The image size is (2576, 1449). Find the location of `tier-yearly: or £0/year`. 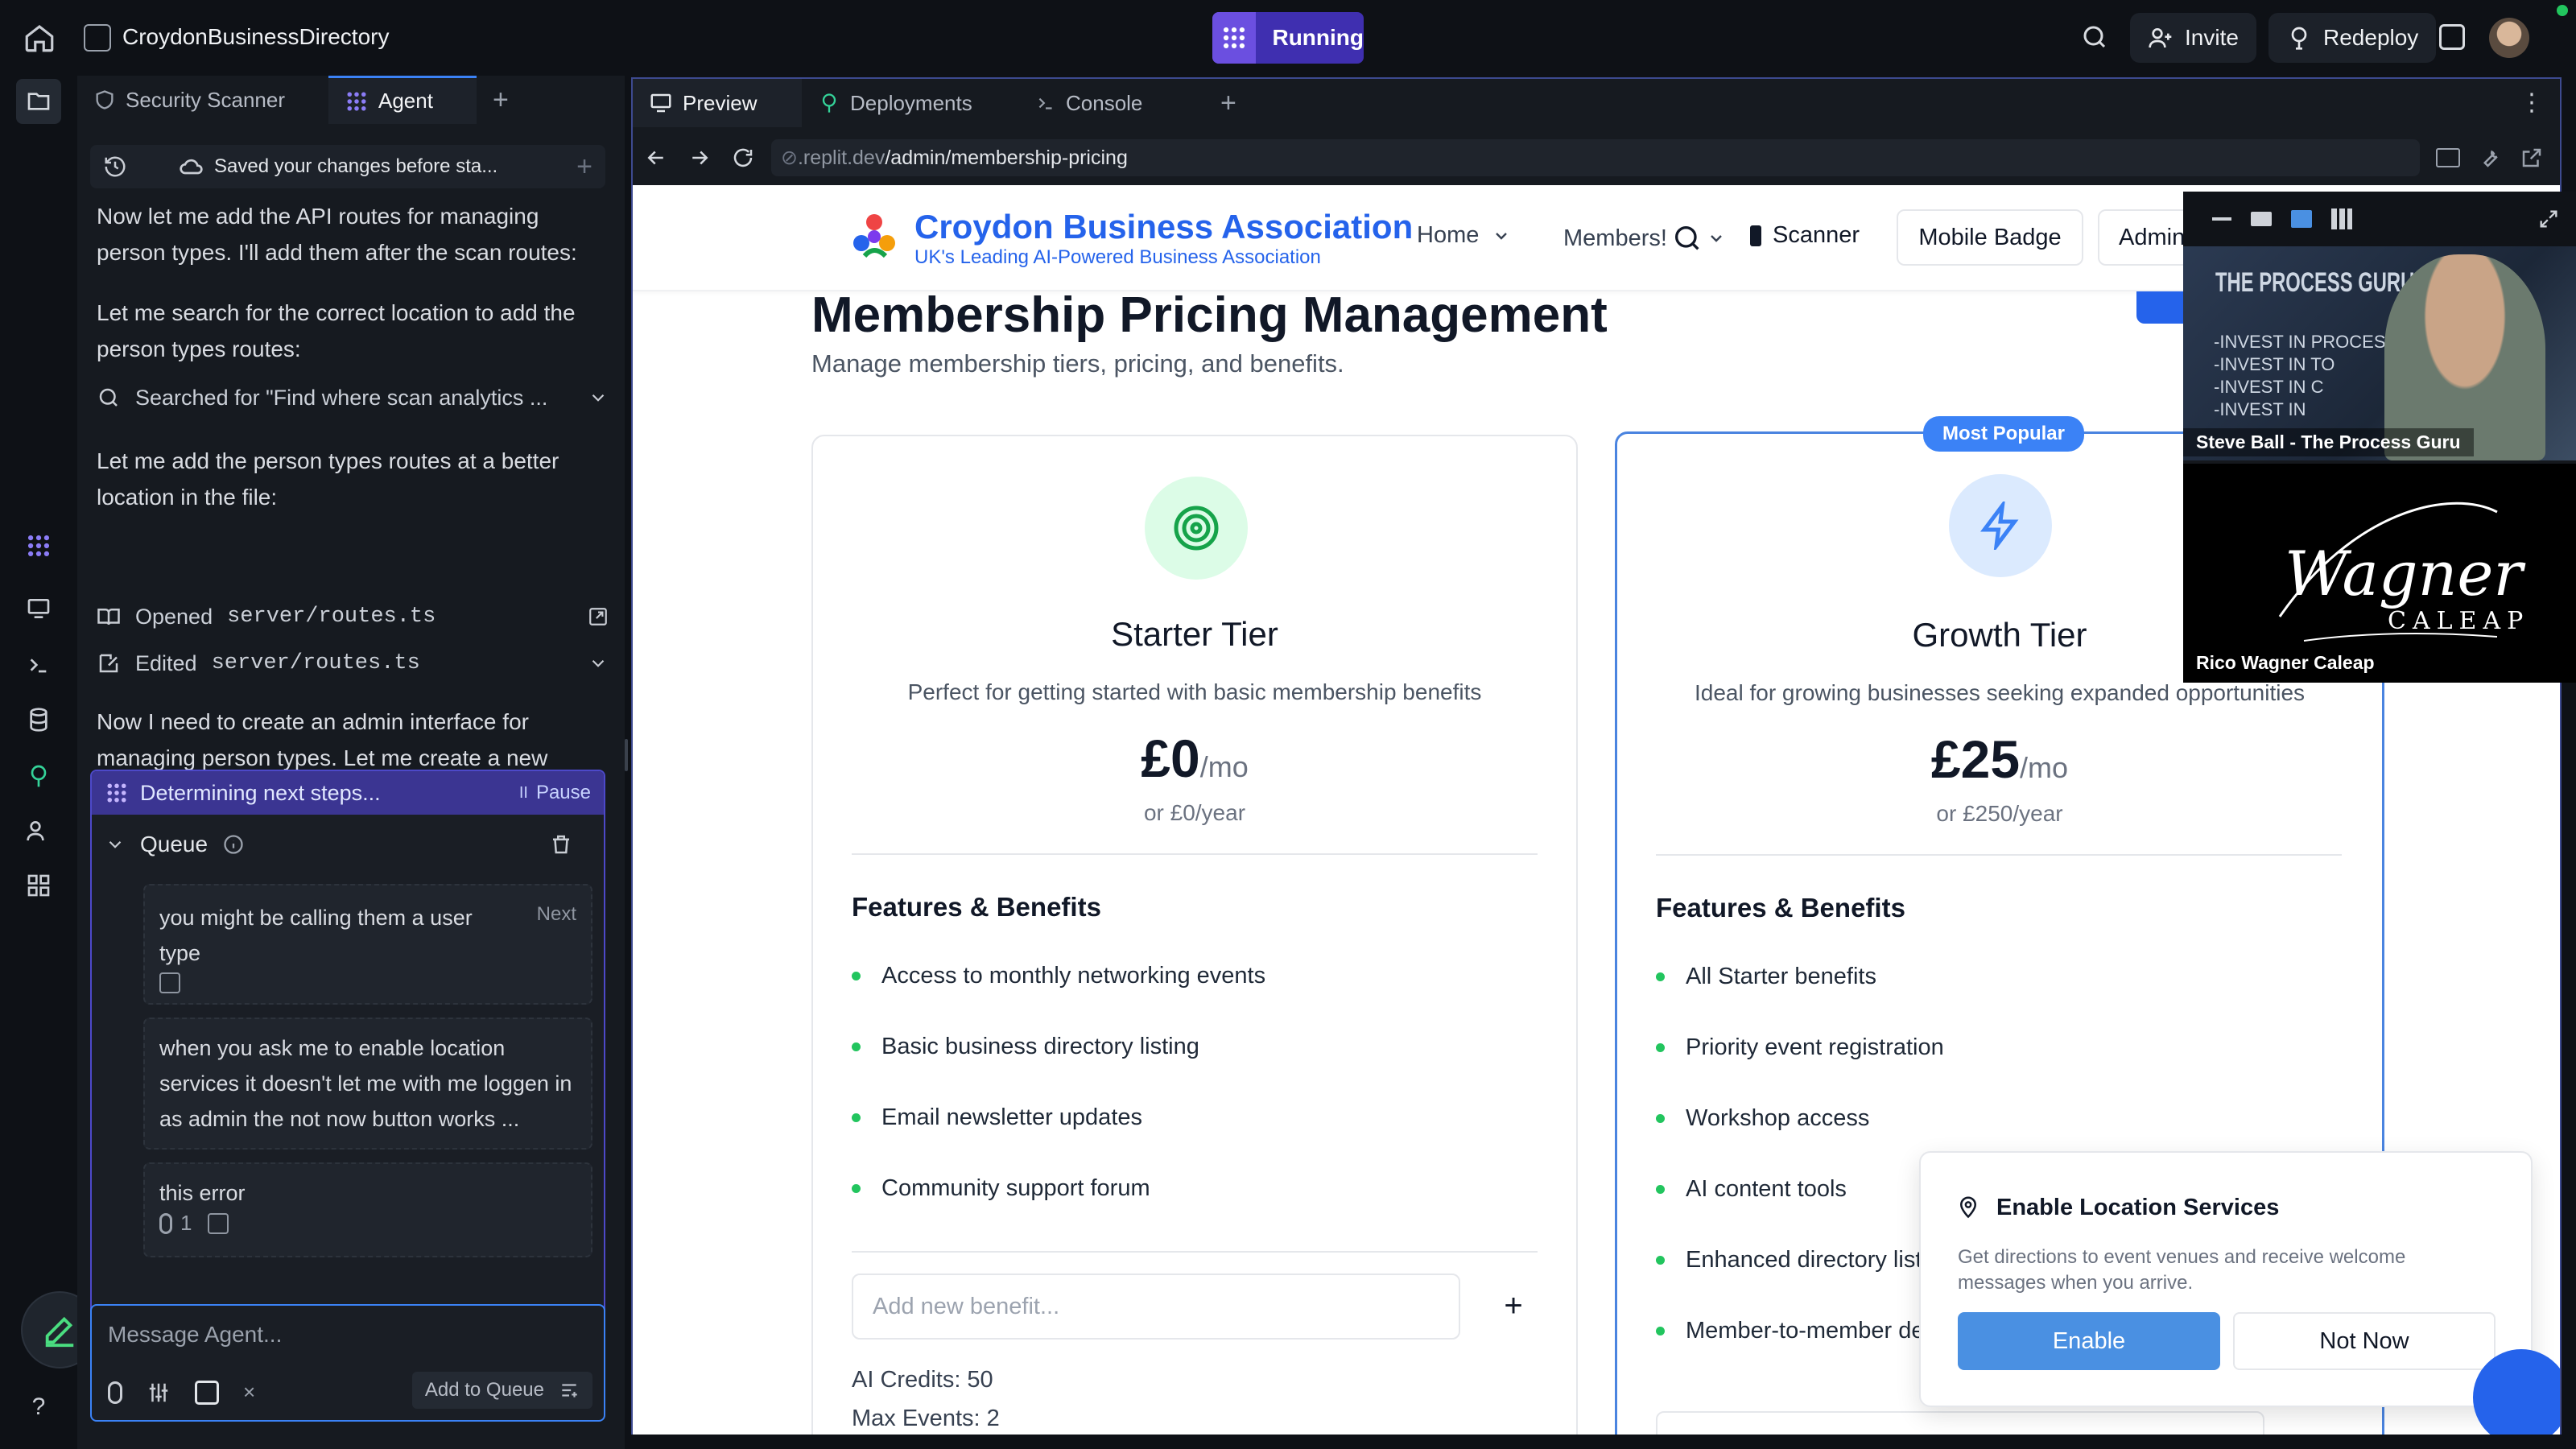

tier-yearly: or £0/year is located at coordinates (1194, 812).